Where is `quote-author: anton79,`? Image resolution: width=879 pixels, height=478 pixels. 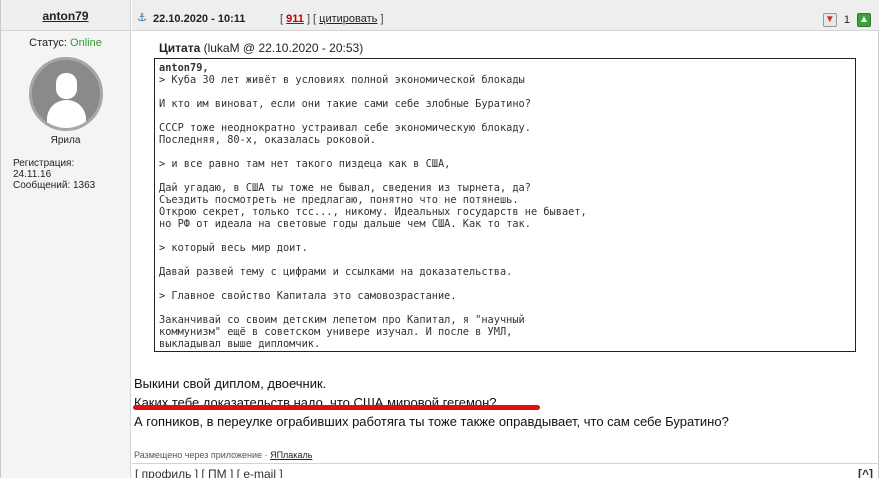
quote-author: anton79, is located at coordinates (184, 68).